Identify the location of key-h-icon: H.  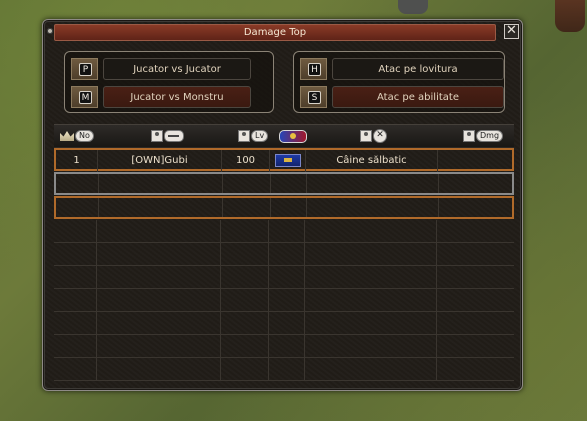
(313, 69).